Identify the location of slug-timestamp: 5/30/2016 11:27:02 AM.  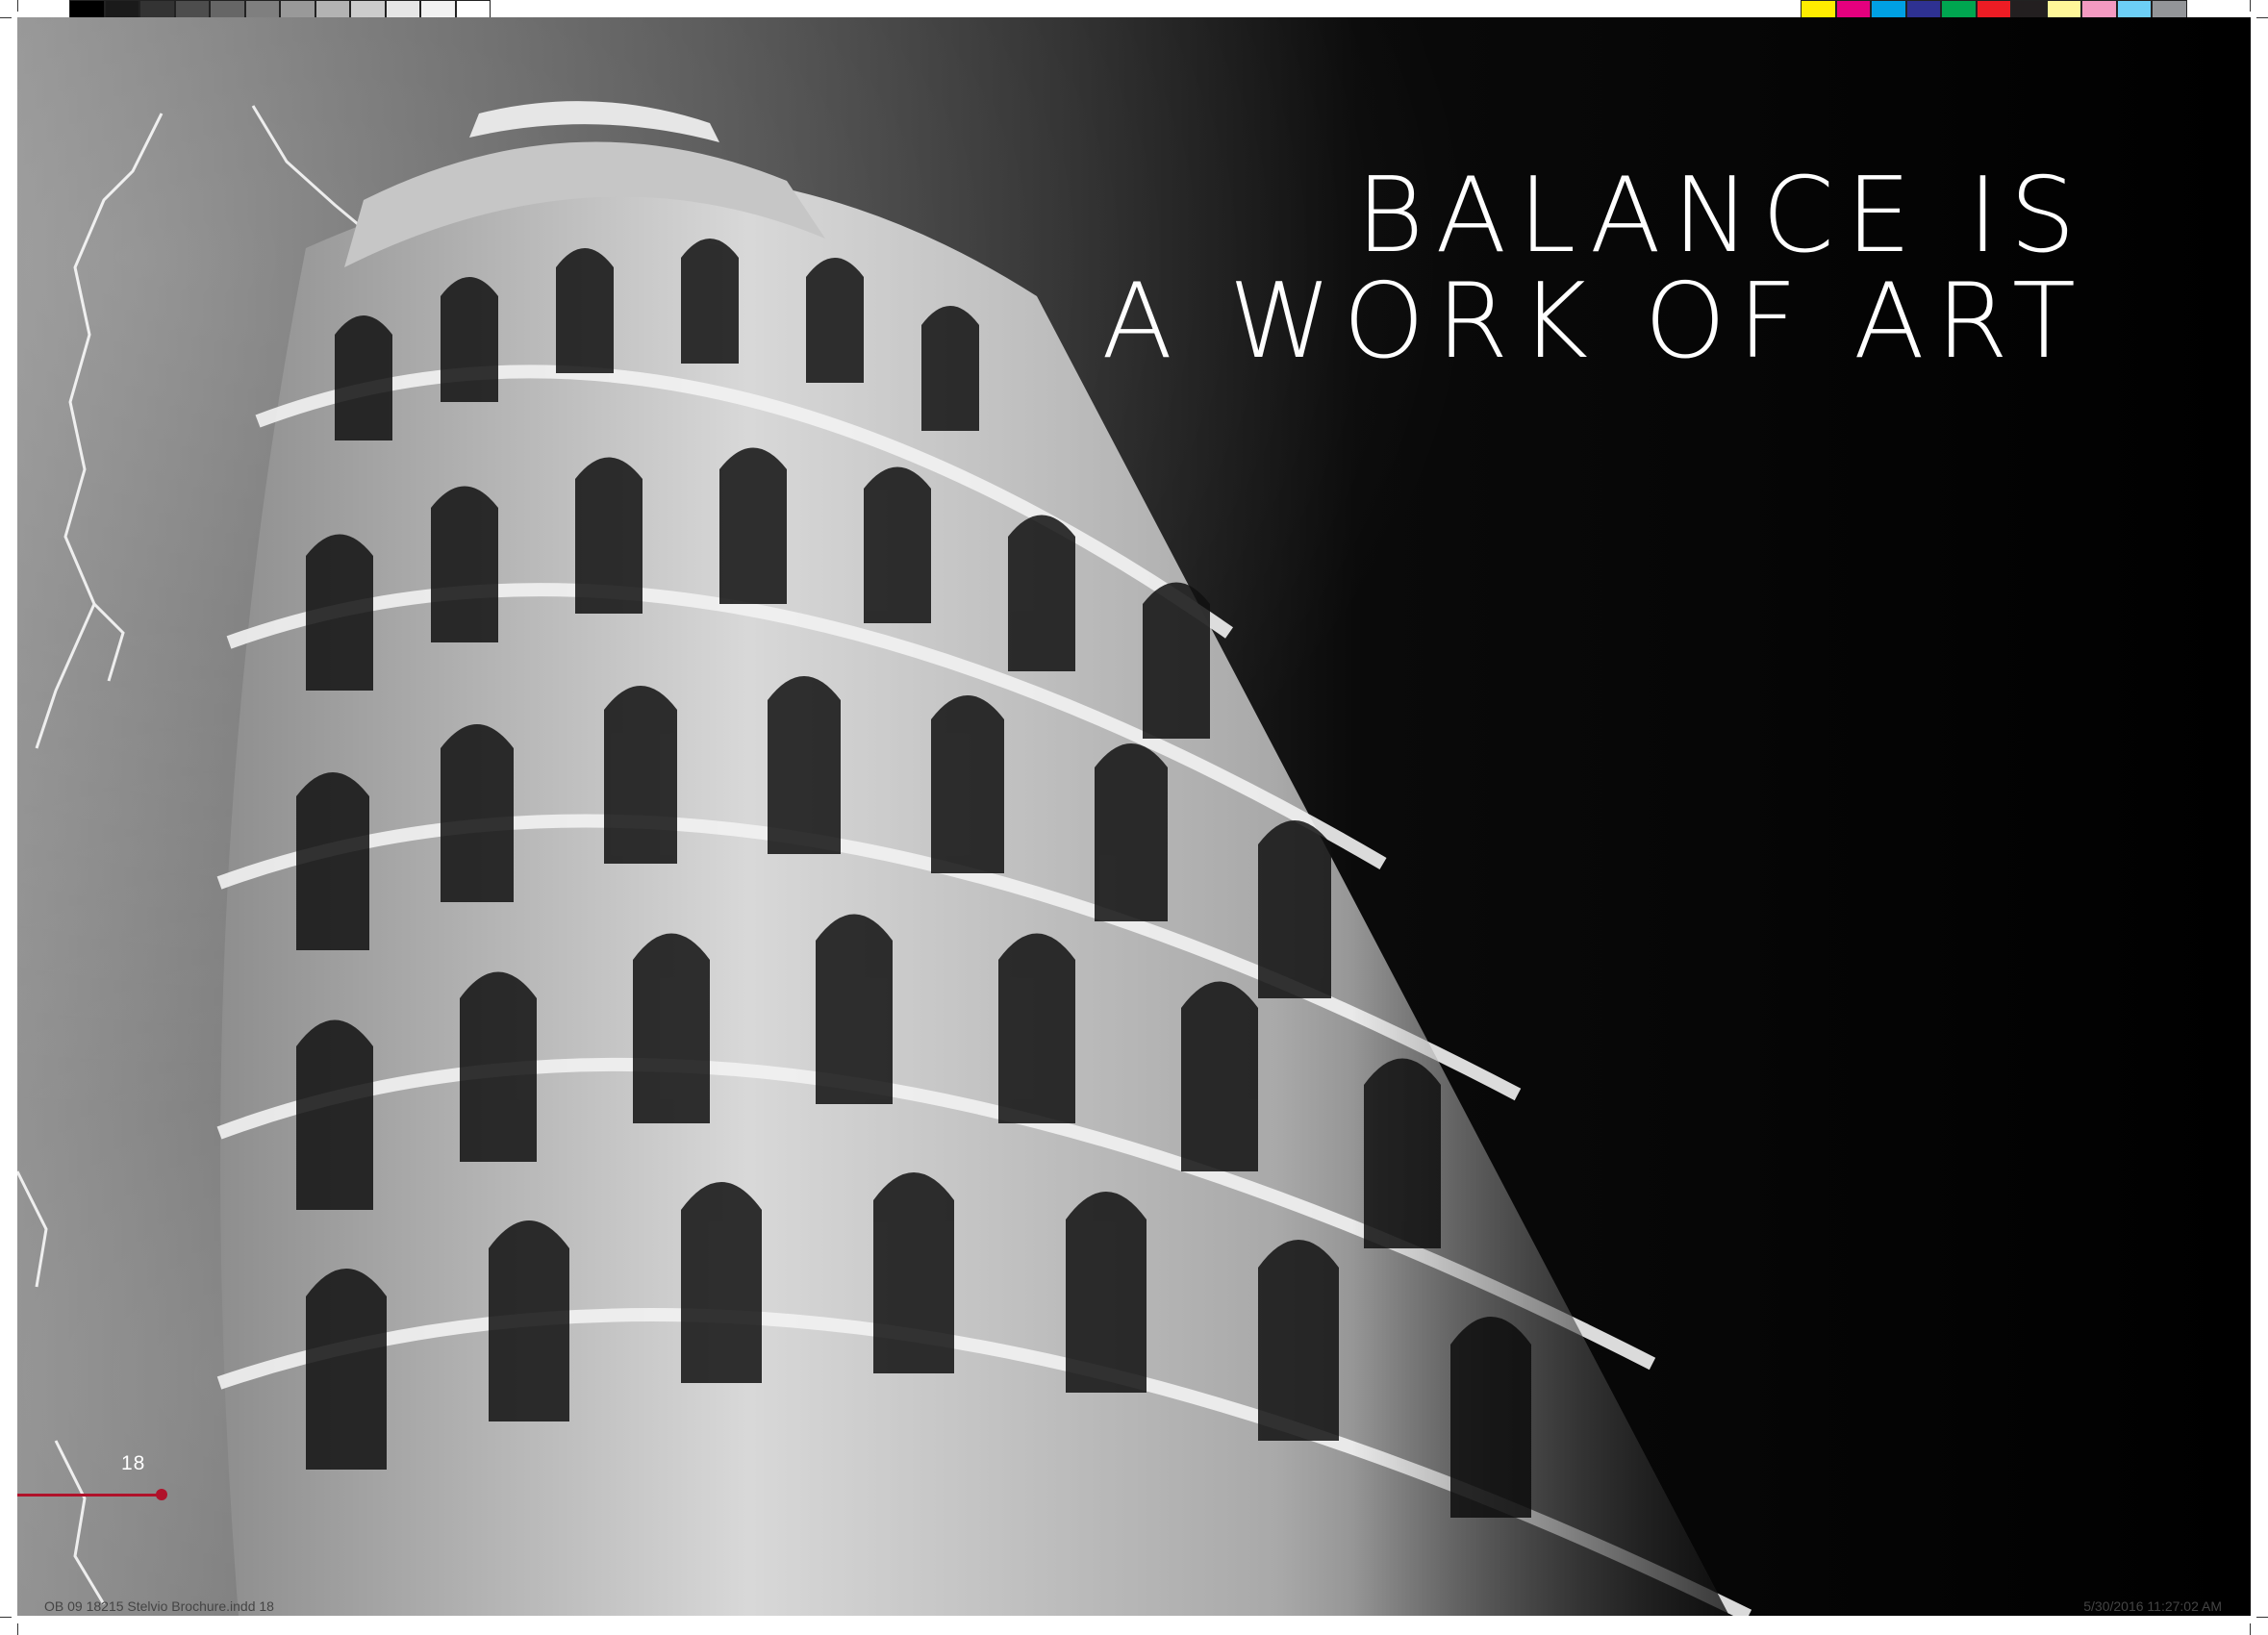
(2153, 1606).